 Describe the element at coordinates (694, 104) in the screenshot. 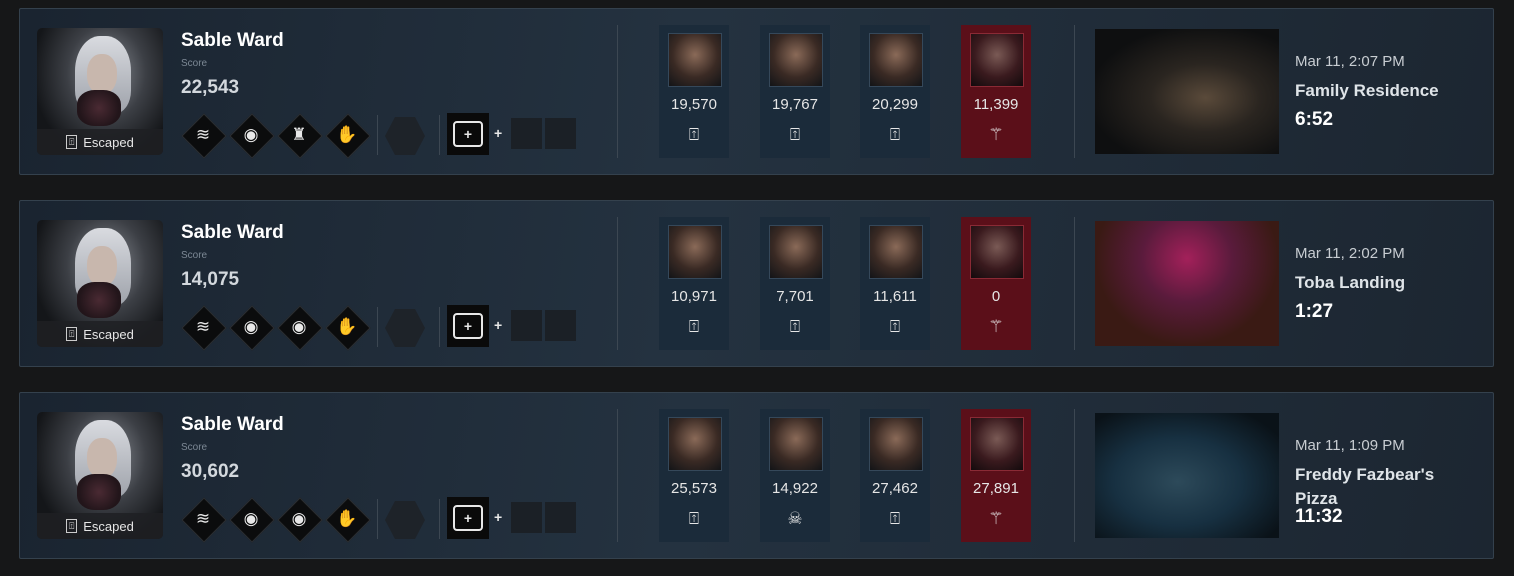

I see `teammate-score: 19,570` at that location.